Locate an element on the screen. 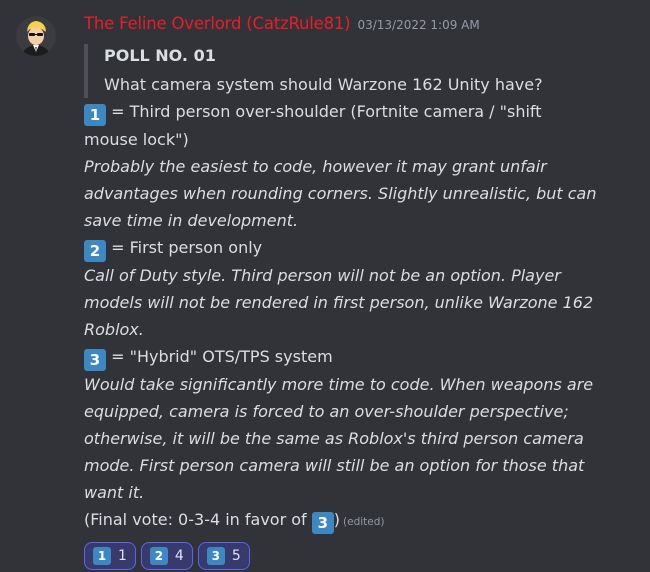 Image resolution: width=650 pixels, height=572 pixels. final-vote-close: ) is located at coordinates (337, 519).